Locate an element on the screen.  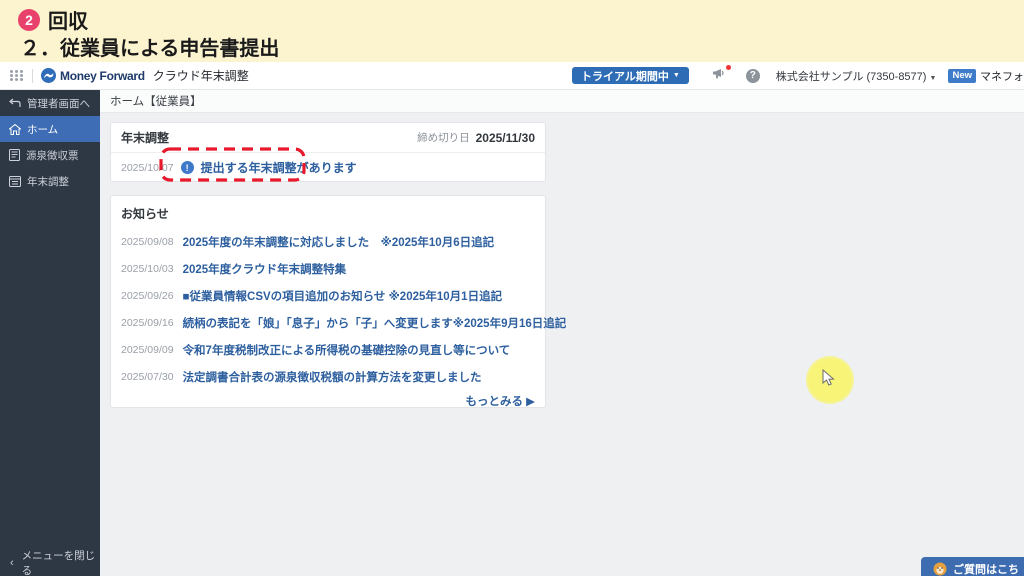
nencho-form-icon is located at coordinates (15, 181).